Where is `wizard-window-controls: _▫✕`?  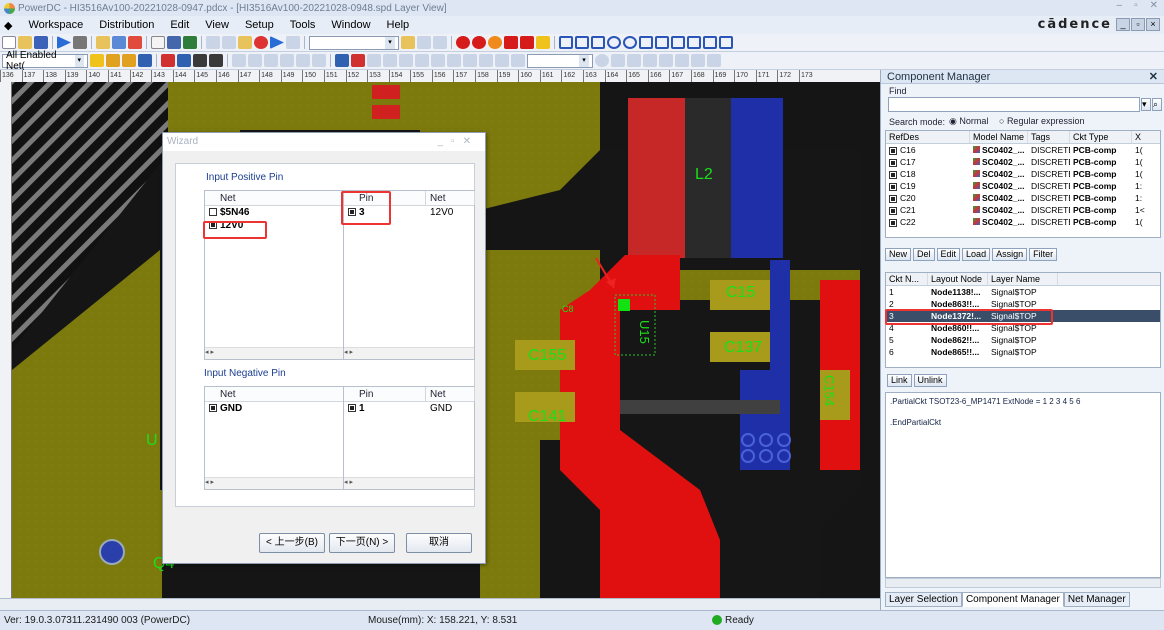 wizard-window-controls: _▫✕ is located at coordinates (459, 142).